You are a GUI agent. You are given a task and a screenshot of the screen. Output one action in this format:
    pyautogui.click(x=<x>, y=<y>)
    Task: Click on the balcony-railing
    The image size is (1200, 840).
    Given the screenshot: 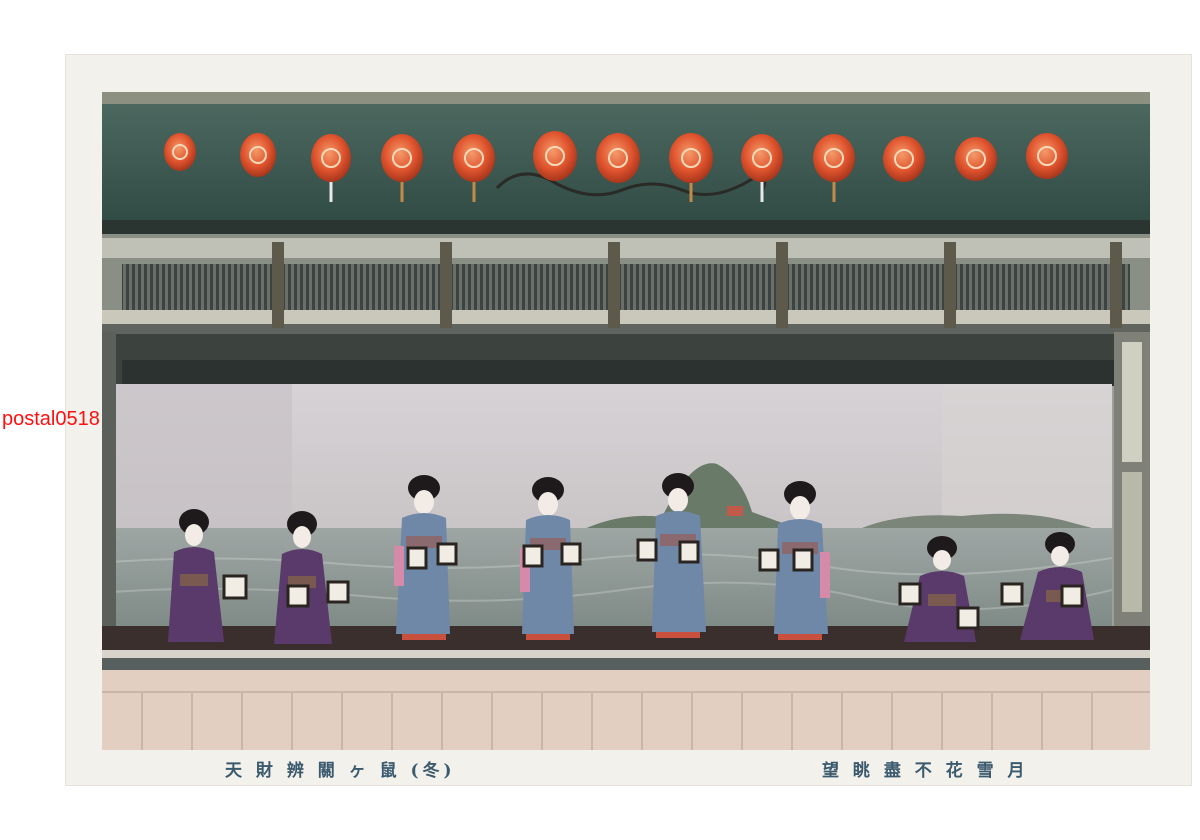 What is the action you would take?
    pyautogui.click(x=626, y=290)
    